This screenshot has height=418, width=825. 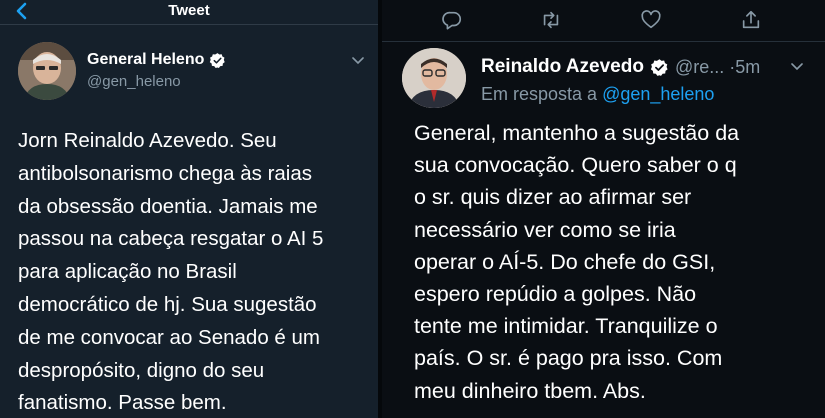 I want to click on page-title: Tweet, so click(x=189, y=10).